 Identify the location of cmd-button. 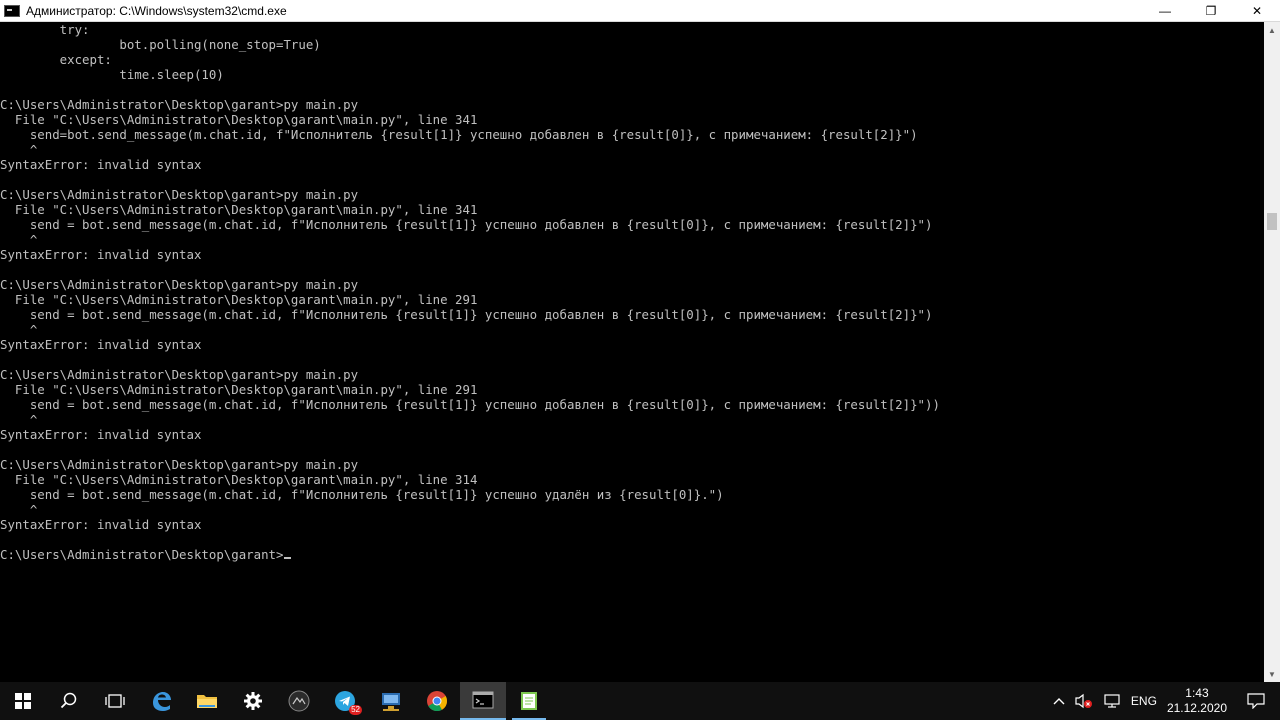
(483, 701).